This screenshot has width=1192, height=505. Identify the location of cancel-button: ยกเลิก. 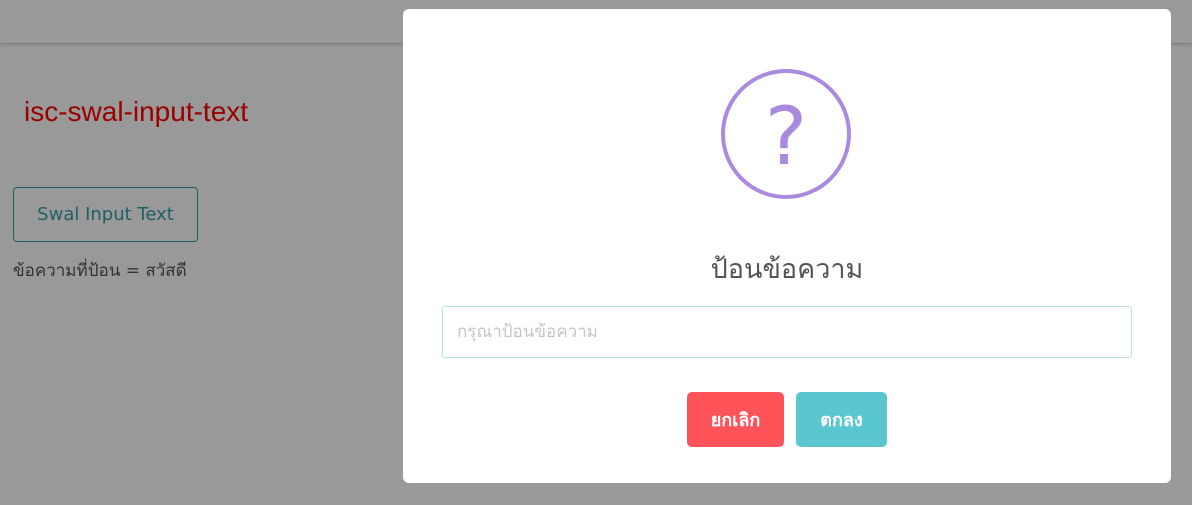
(735, 419).